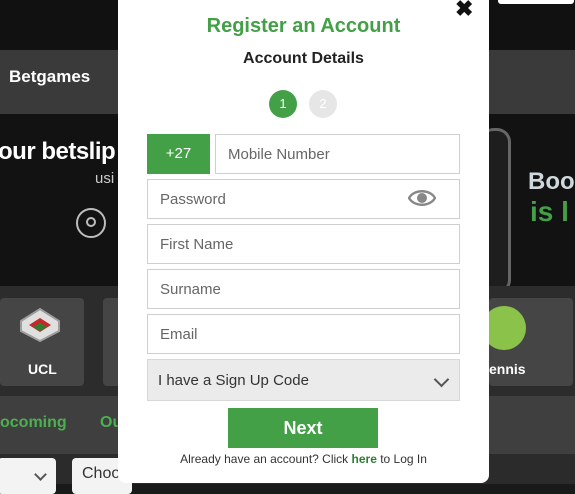 The width and height of the screenshot is (575, 494). I want to click on sport-label-ucl: UCL, so click(42, 369).